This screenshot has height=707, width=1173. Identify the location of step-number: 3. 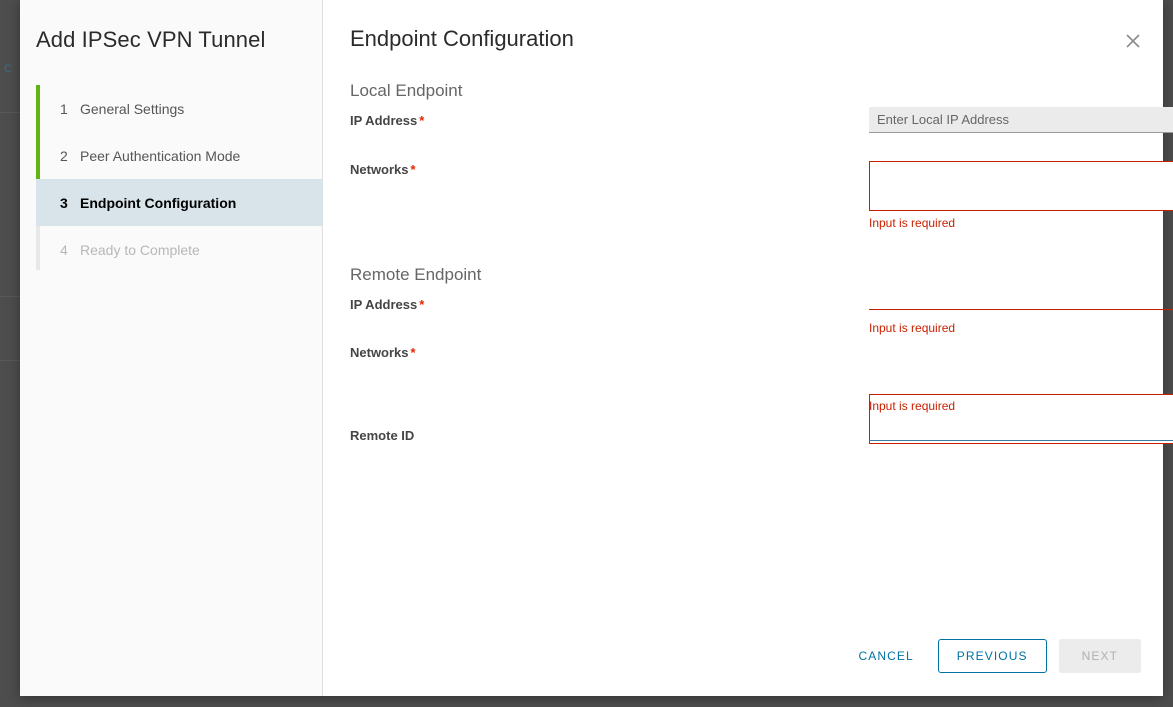
(64, 202).